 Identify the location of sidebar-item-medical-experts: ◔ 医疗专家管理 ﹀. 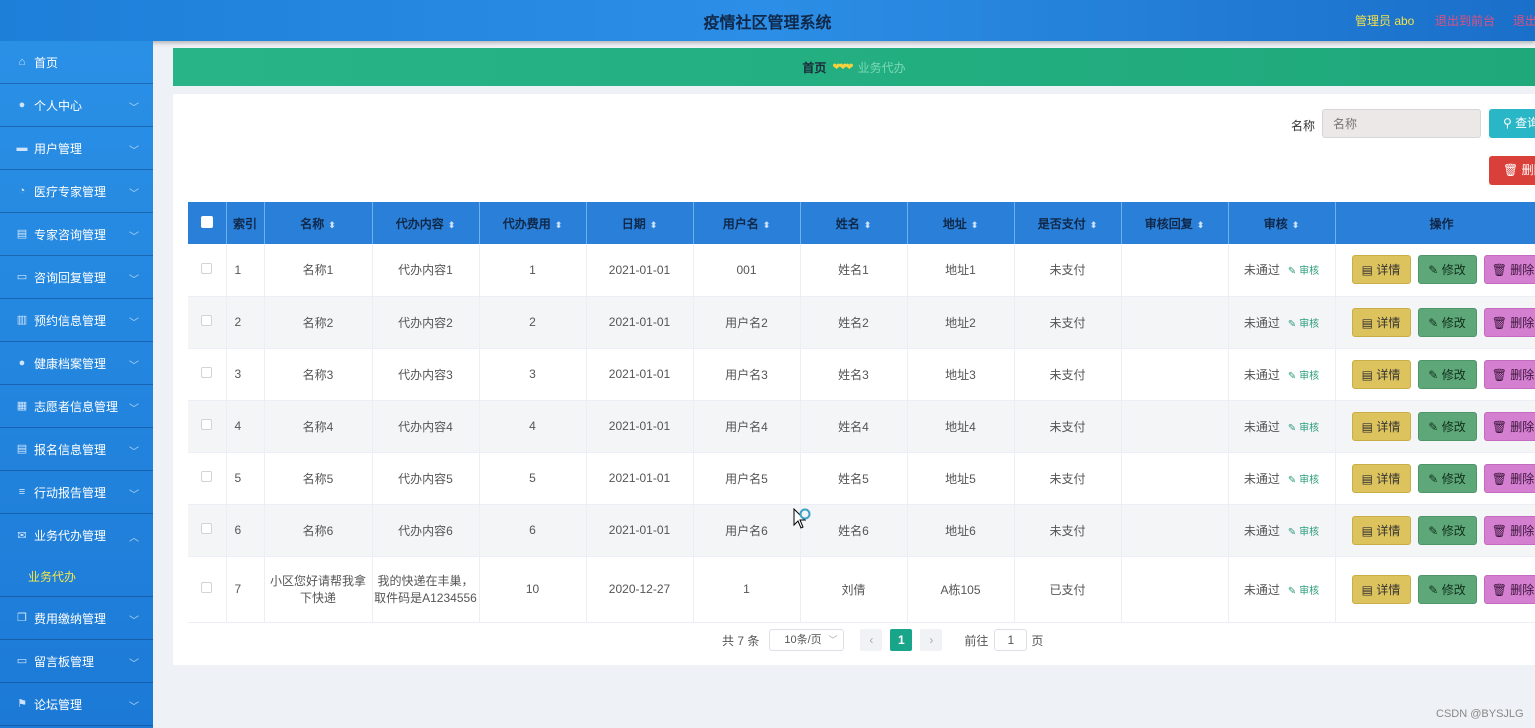
(76, 191).